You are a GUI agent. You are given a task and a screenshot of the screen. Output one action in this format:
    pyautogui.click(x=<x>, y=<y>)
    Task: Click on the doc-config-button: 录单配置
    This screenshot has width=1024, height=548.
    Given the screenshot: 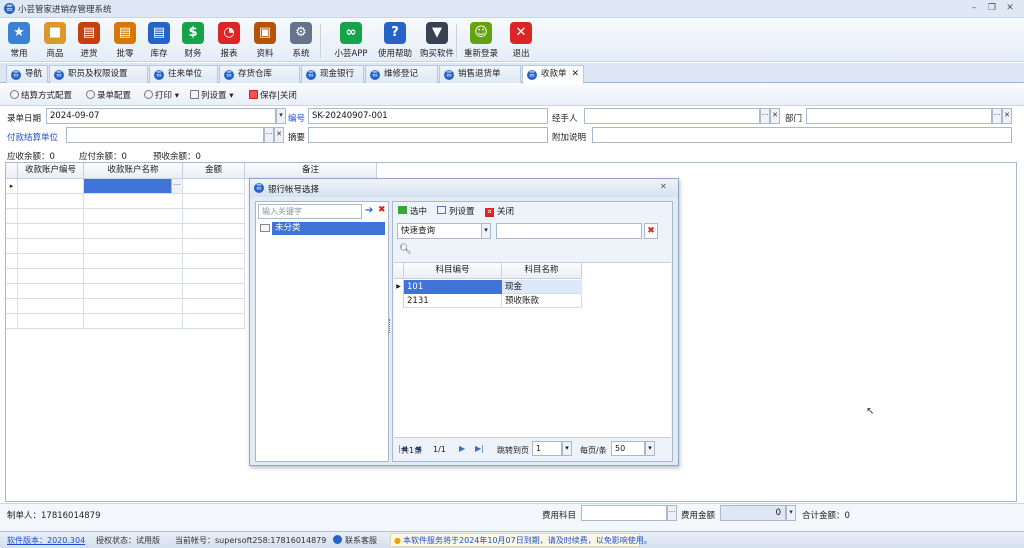 What is the action you would take?
    pyautogui.click(x=108, y=95)
    